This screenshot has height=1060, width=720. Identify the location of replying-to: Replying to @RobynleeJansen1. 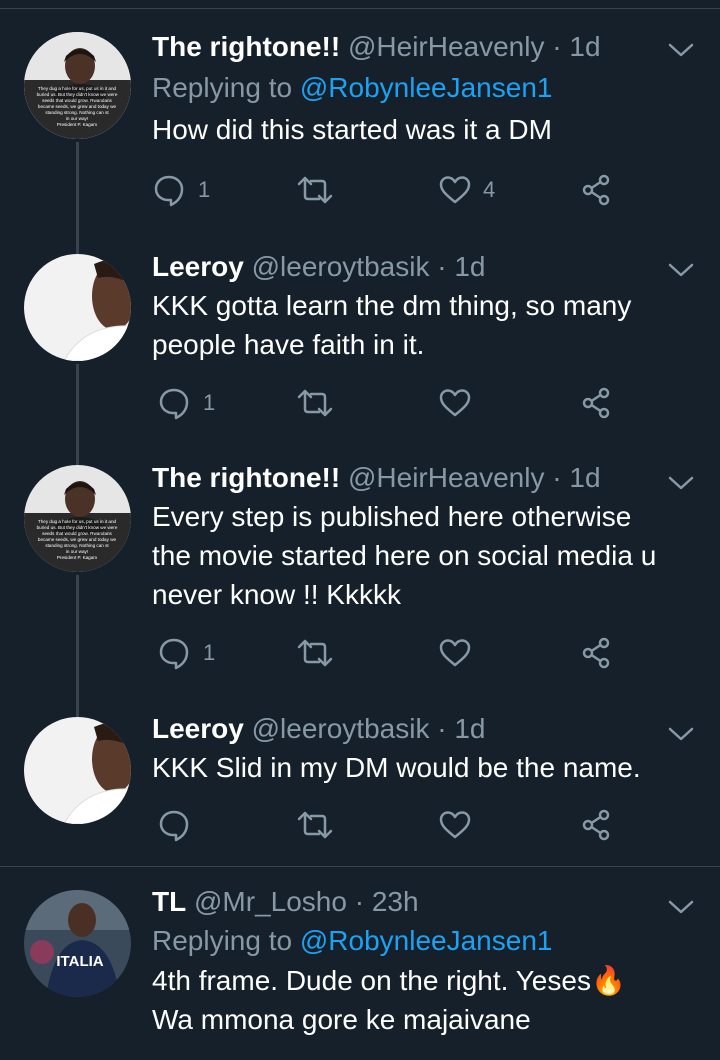
(426, 88).